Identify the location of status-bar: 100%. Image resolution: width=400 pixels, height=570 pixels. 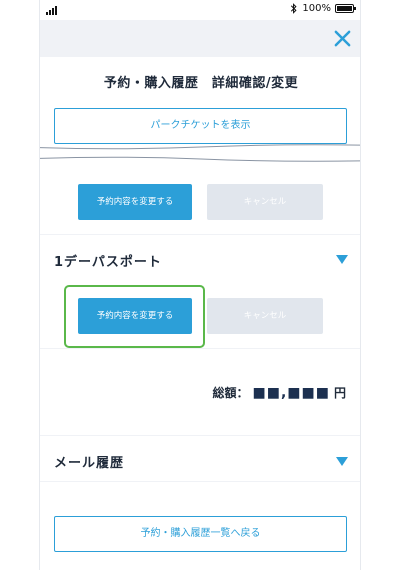
(200, 10).